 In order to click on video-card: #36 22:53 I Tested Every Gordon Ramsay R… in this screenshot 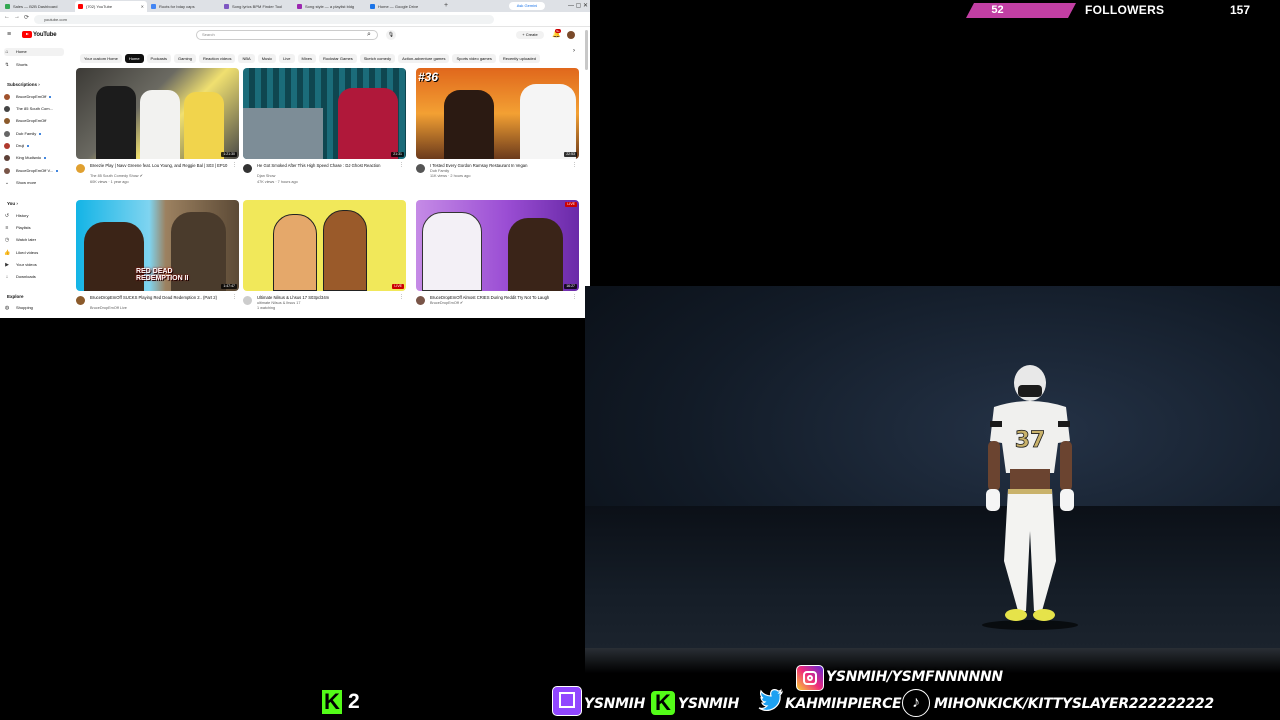, I will do `click(497, 128)`.